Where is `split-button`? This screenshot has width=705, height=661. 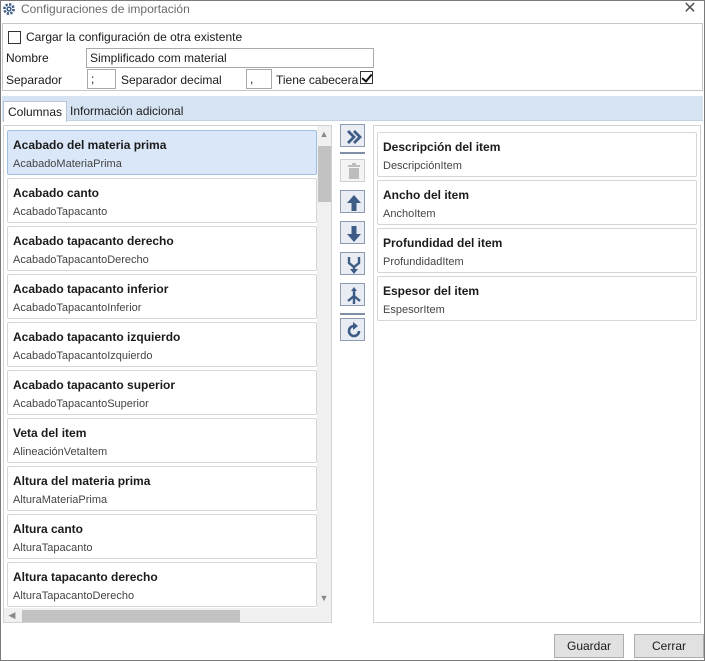
split-button is located at coordinates (352, 294).